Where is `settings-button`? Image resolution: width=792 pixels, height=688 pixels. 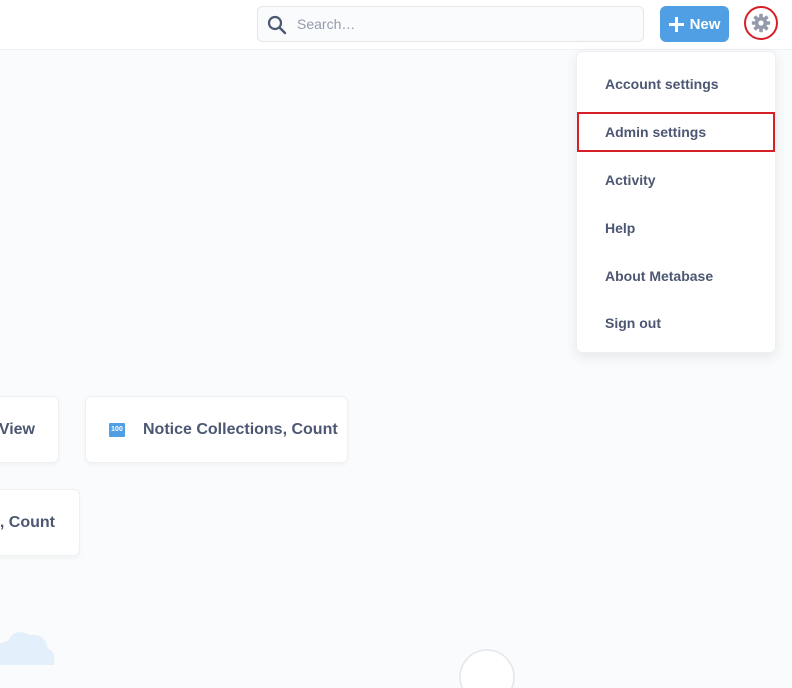 settings-button is located at coordinates (761, 23).